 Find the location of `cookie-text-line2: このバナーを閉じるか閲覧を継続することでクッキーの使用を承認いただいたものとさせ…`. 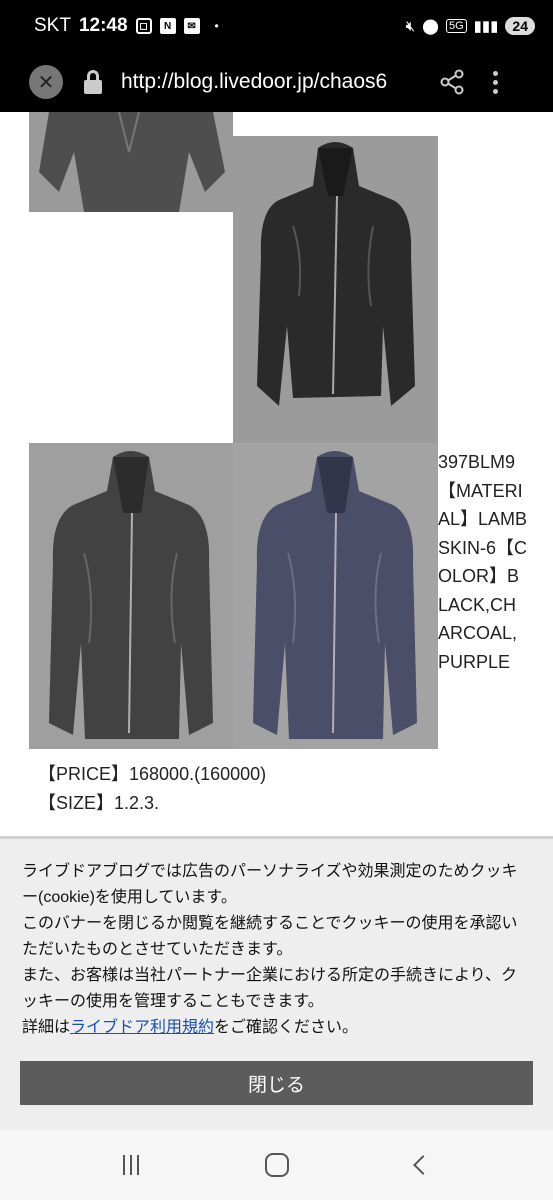

cookie-text-line2: このバナーを閉じるか閲覧を継続することでクッキーの使用を承認いただいたものとさせ… is located at coordinates (270, 936).